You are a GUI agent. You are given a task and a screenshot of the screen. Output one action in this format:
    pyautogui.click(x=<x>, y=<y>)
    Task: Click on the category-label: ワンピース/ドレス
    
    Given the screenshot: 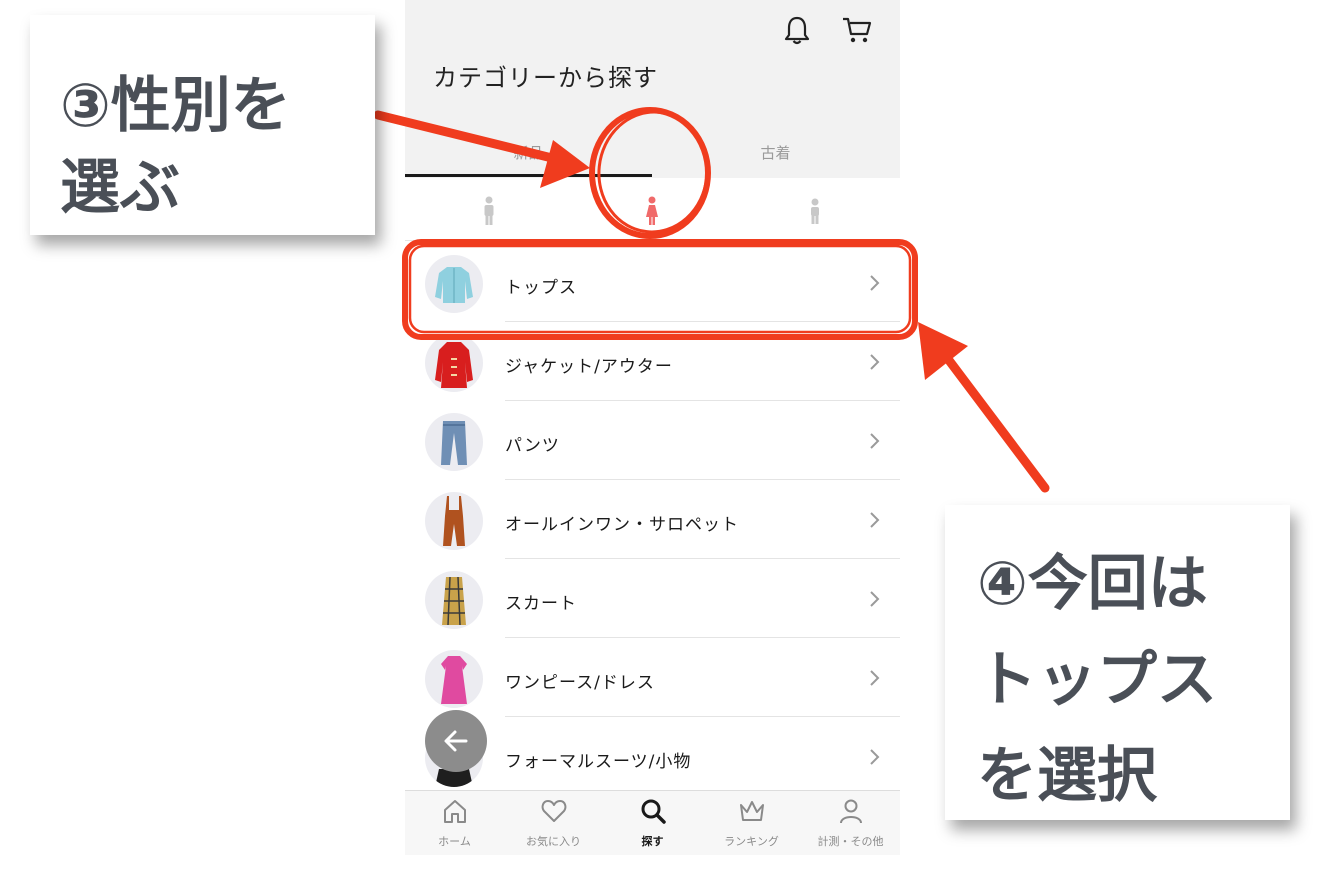 What is the action you would take?
    pyautogui.click(x=580, y=683)
    